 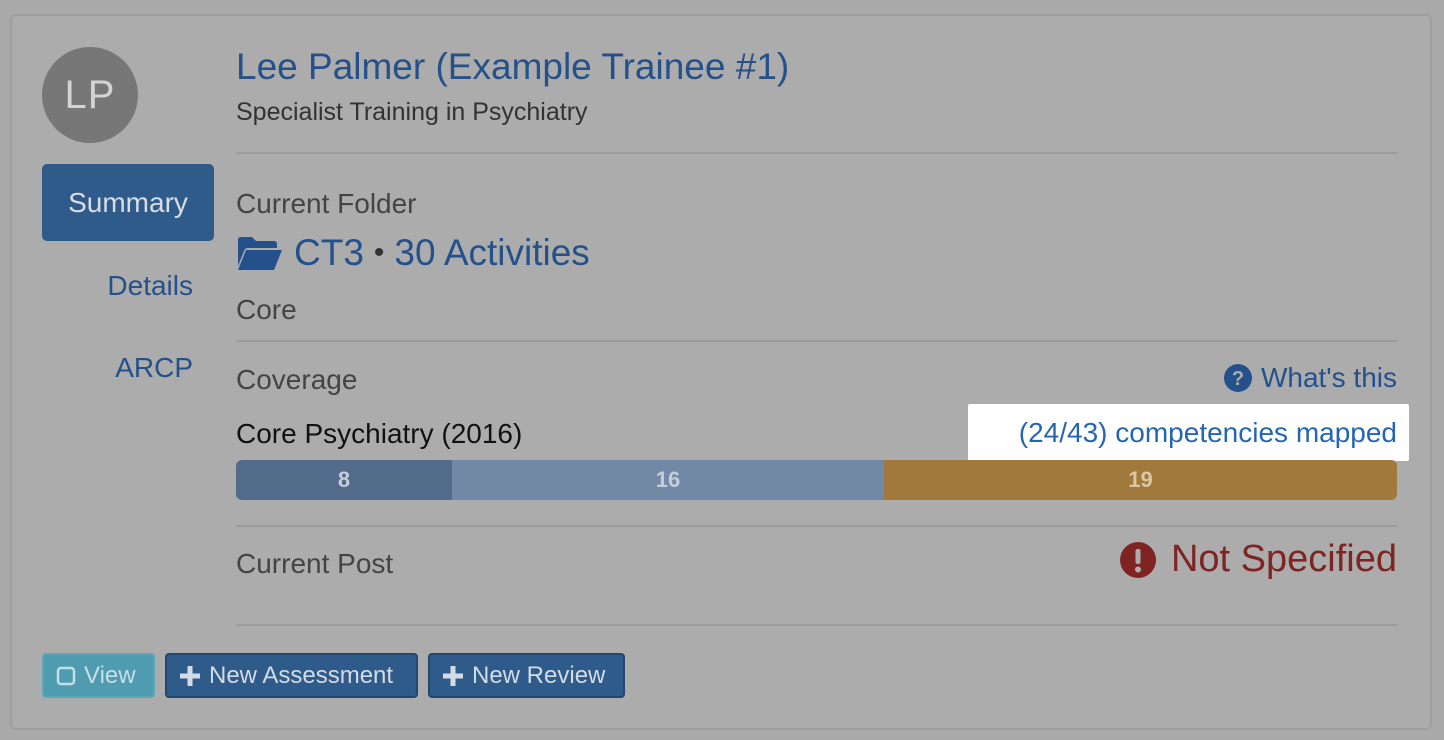 I want to click on question-circle-icon: ?, so click(x=1237, y=378).